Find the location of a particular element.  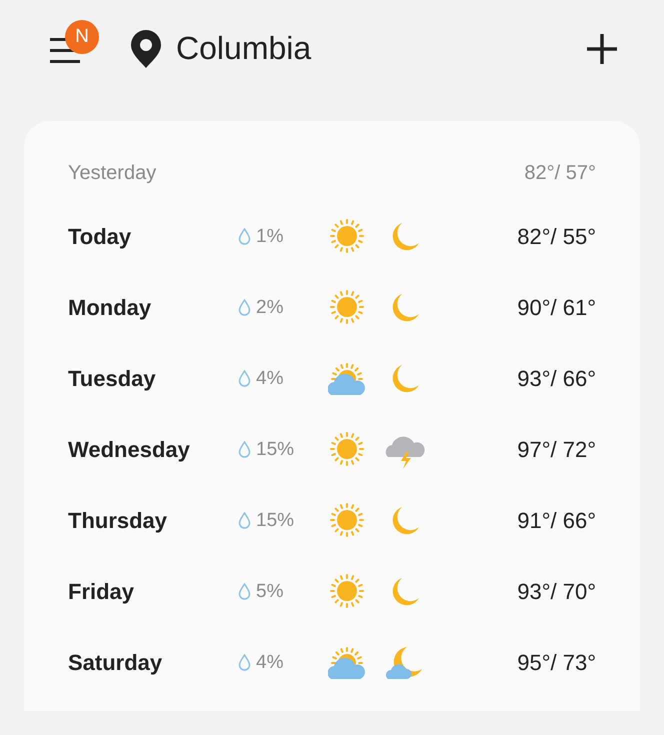

day-name: Wednesday is located at coordinates (129, 449).